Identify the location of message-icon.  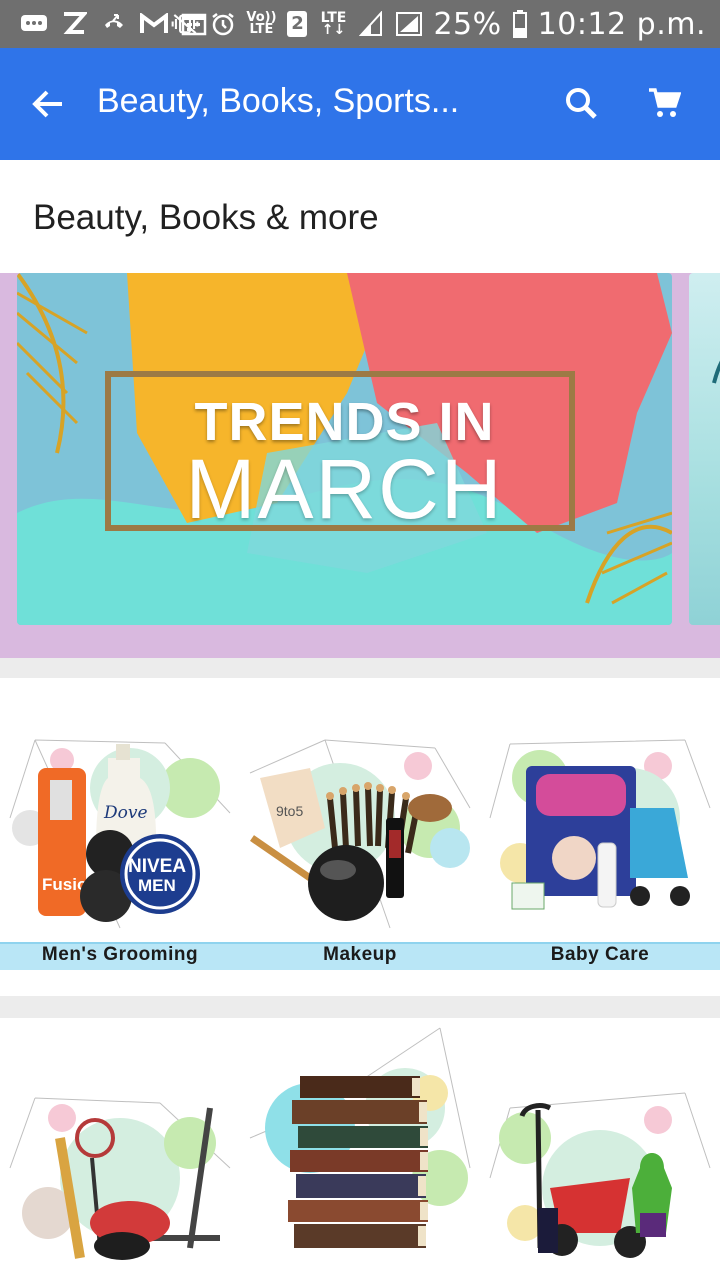
(34, 24).